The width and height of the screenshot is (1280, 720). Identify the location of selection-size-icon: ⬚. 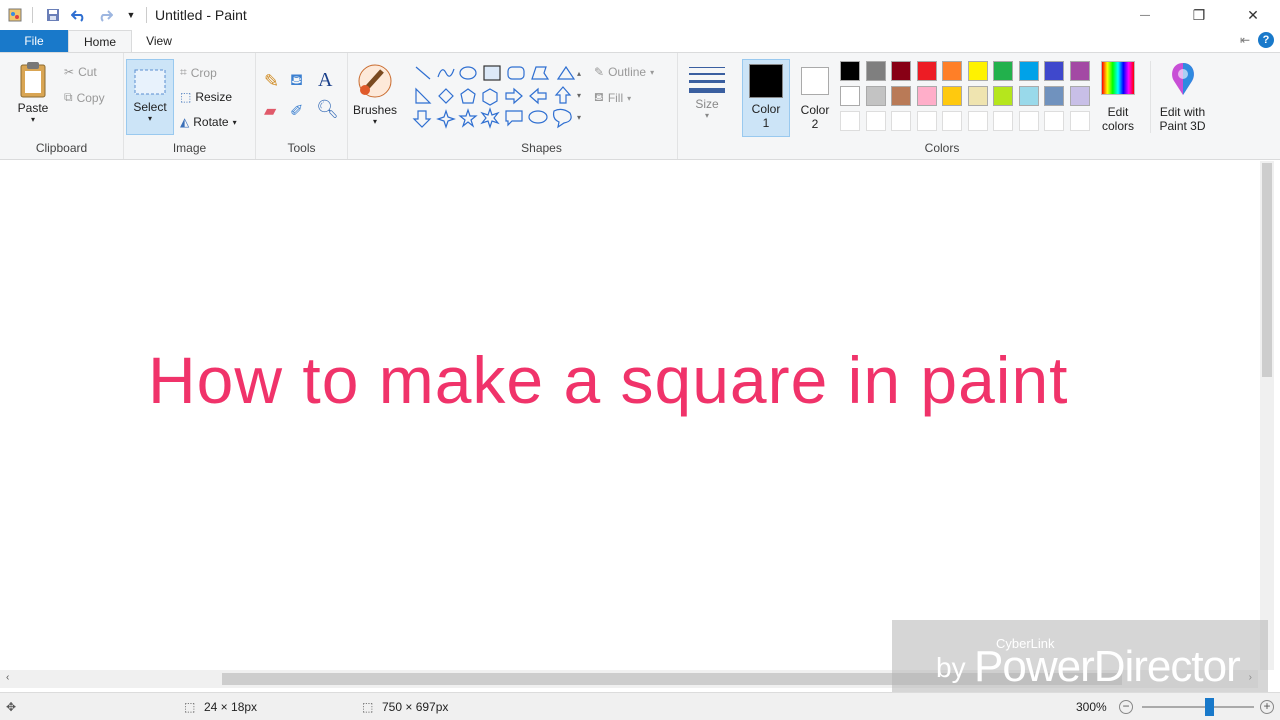
(190, 706).